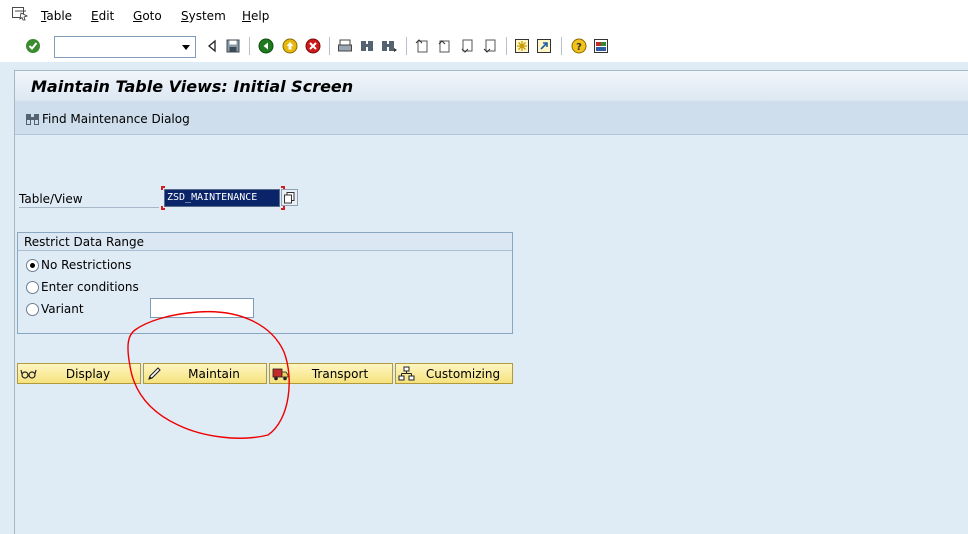 Image resolution: width=968 pixels, height=534 pixels. I want to click on first-page-icon, so click(422, 46).